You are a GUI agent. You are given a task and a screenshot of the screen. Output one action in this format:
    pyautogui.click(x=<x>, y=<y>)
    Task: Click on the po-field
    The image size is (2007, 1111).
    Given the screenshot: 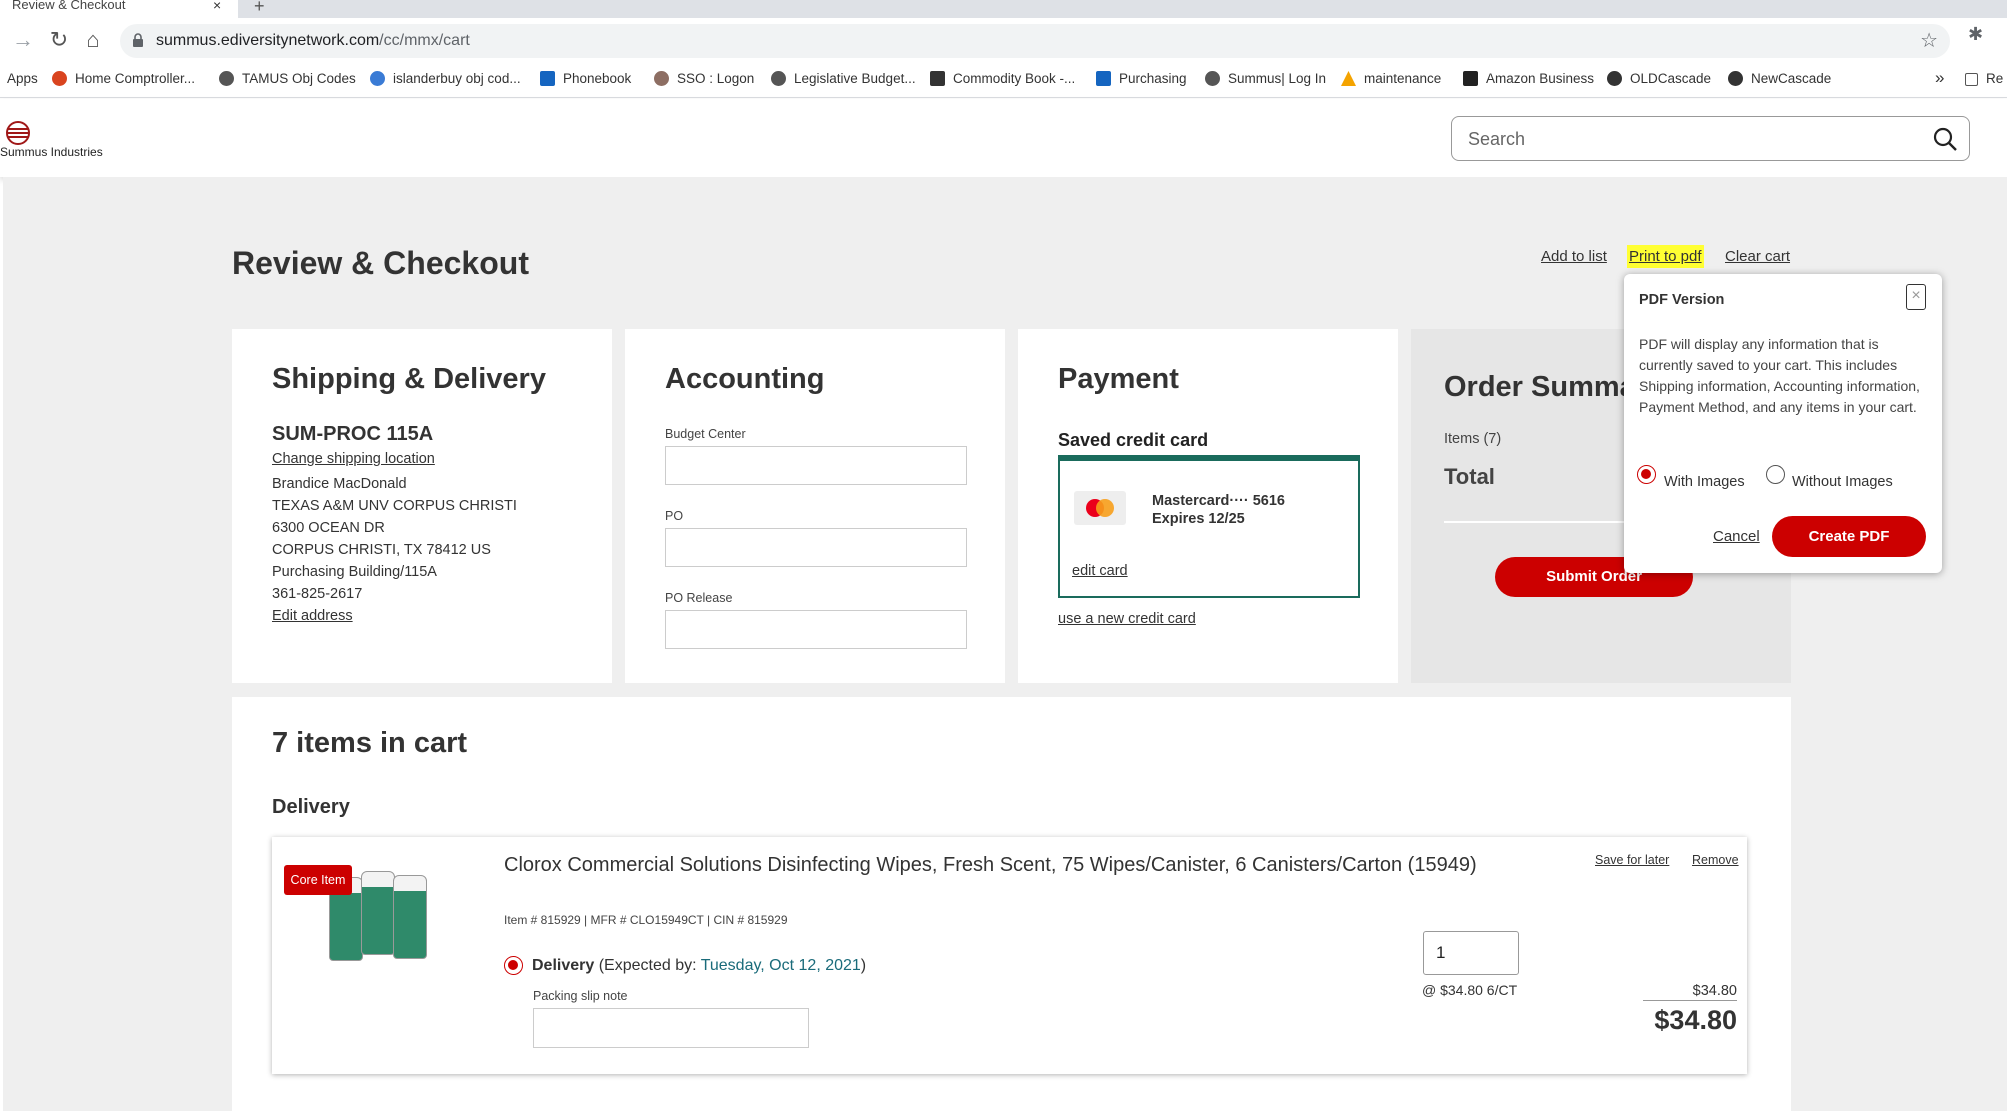 What is the action you would take?
    pyautogui.click(x=816, y=547)
    